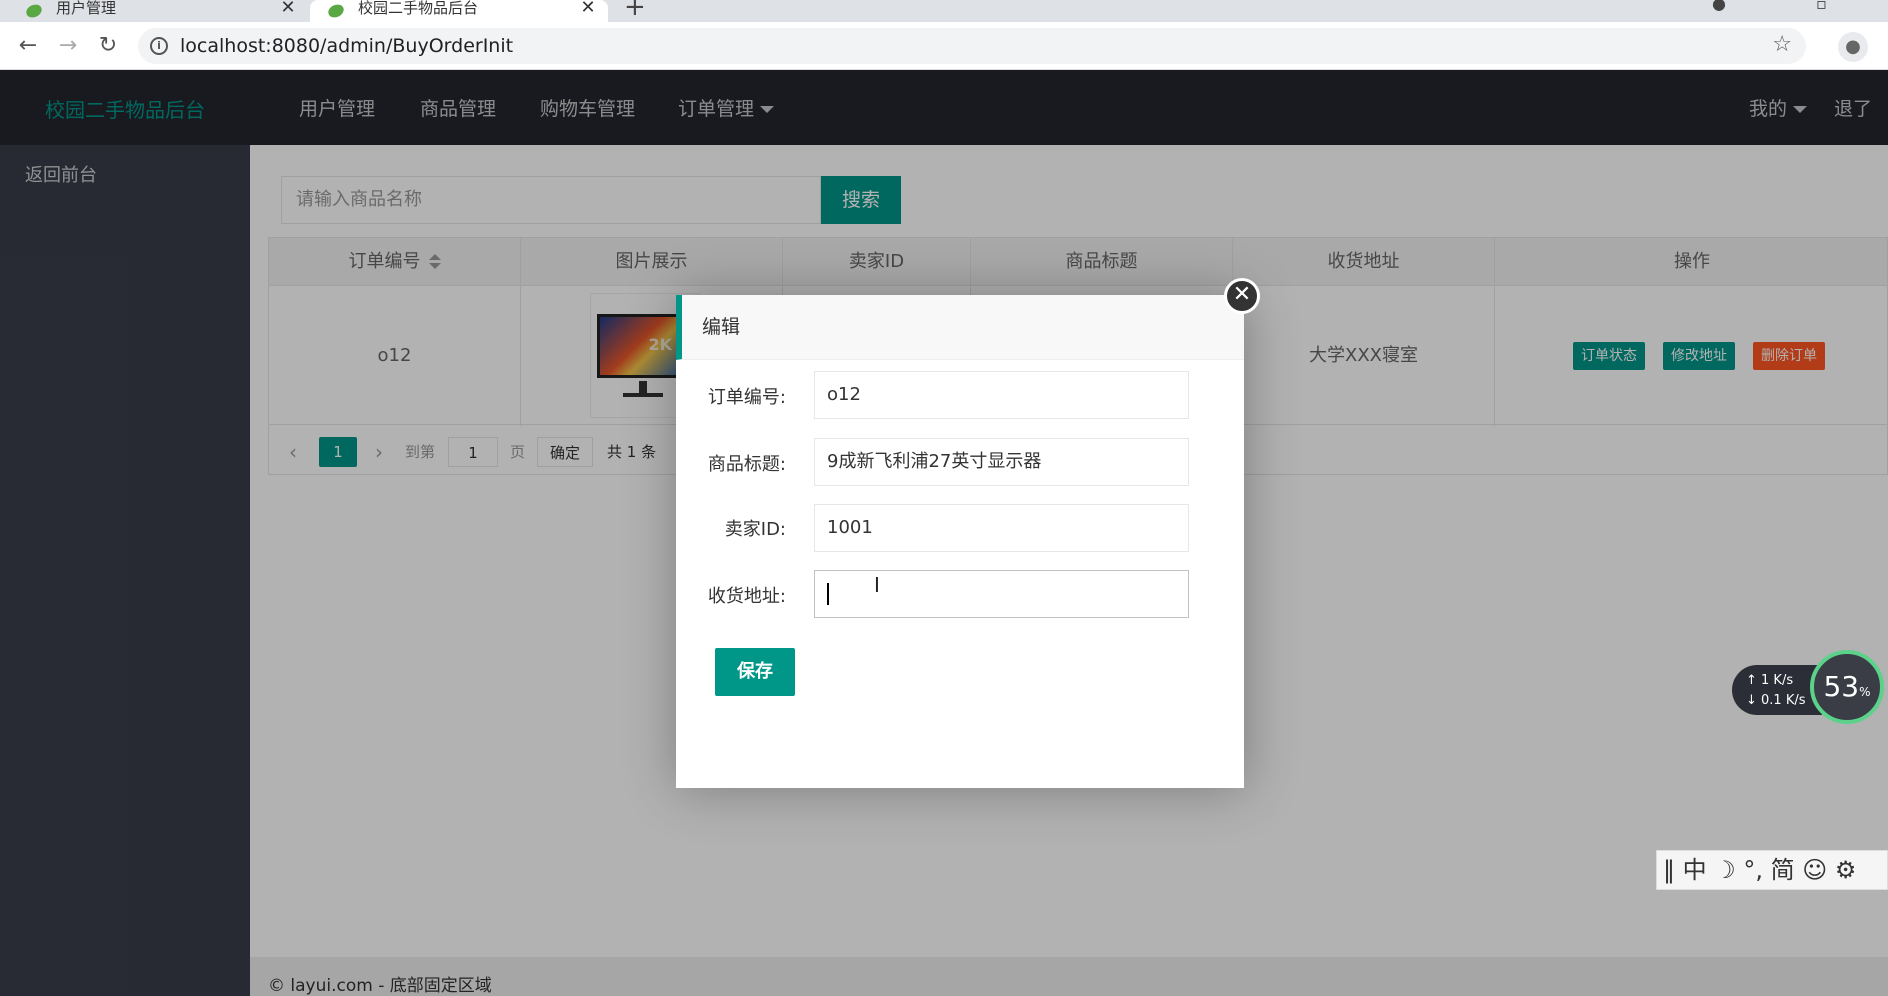 This screenshot has height=996, width=1888. Describe the element at coordinates (1841, 686) in the screenshot. I see `usage-percent: 53` at that location.